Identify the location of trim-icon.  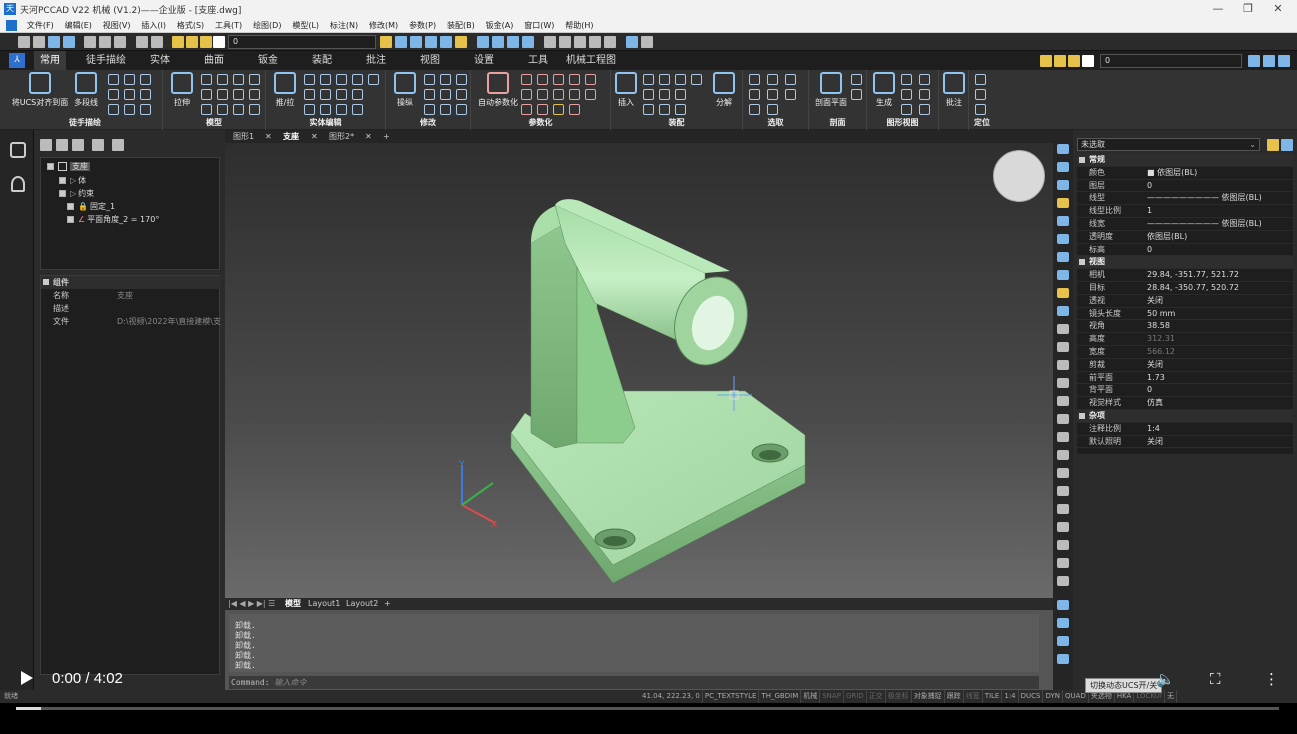
(145, 109).